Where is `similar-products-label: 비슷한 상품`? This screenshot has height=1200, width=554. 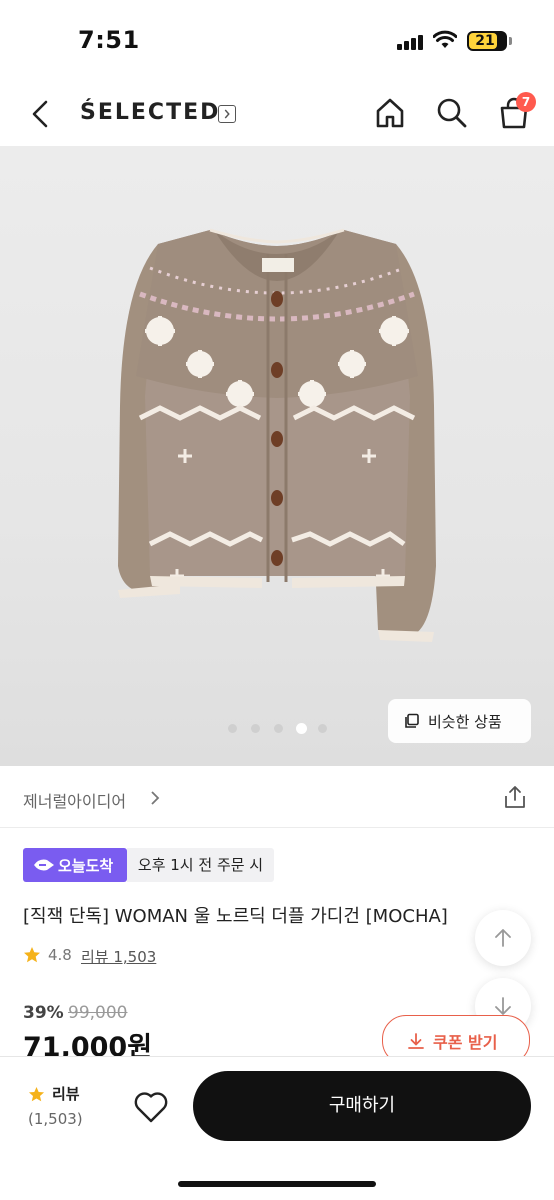 similar-products-label: 비슷한 상품 is located at coordinates (465, 722).